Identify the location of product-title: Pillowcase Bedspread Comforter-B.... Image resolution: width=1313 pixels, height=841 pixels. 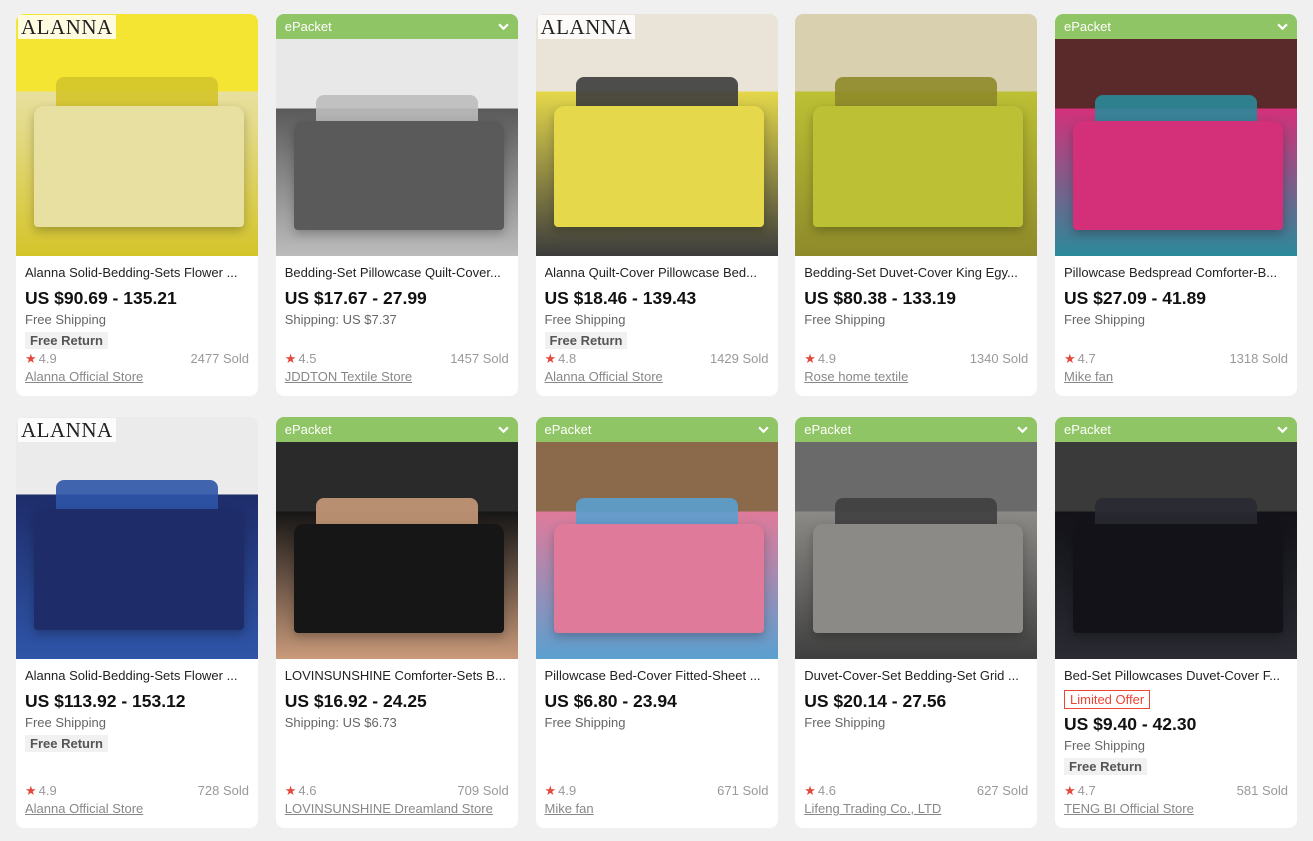
(1176, 273).